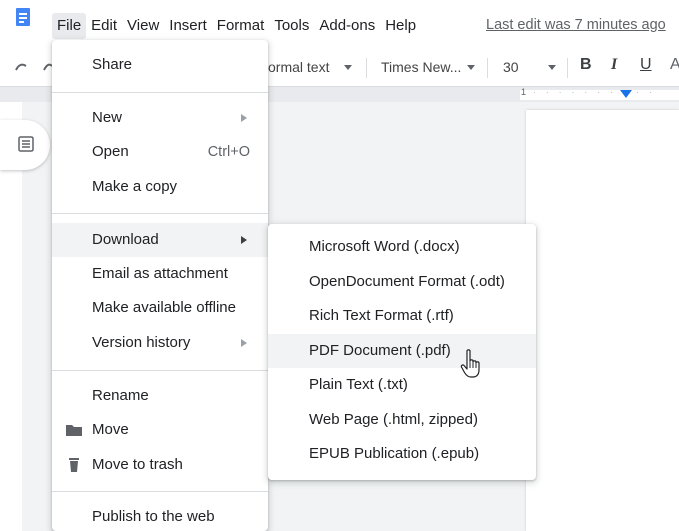 The width and height of the screenshot is (679, 531). Describe the element at coordinates (384, 246) in the screenshot. I see `menu-item-label: Microsoft Word (.docx)` at that location.